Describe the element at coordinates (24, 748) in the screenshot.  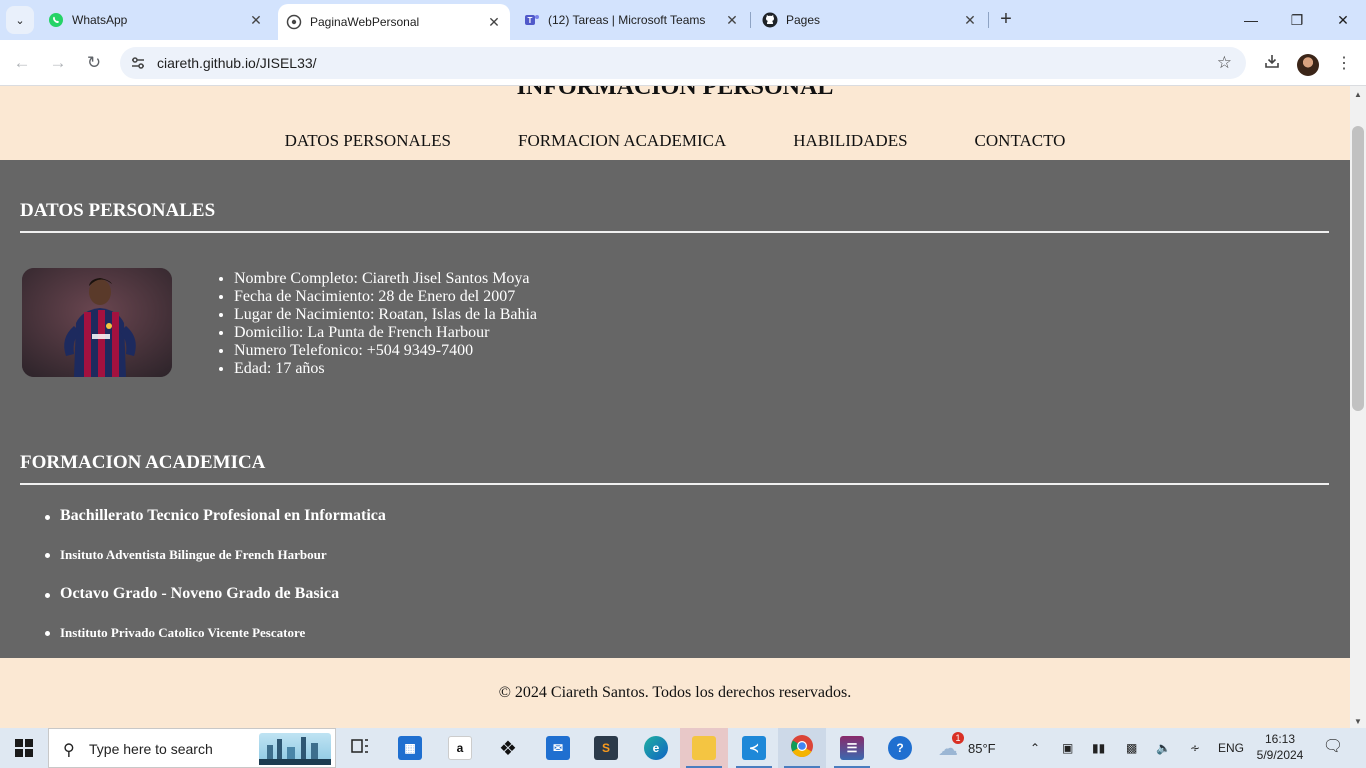
I see `start-button` at that location.